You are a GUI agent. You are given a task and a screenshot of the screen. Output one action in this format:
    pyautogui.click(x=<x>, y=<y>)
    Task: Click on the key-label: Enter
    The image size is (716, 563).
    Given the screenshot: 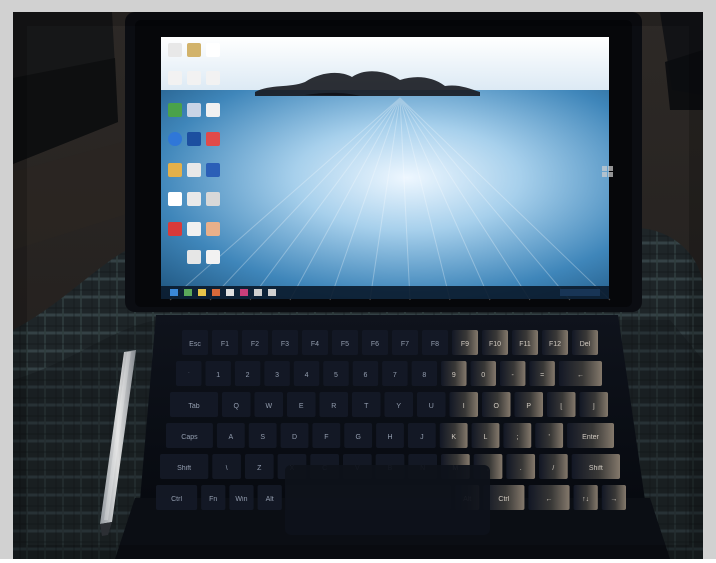 What is the action you would take?
    pyautogui.click(x=590, y=437)
    